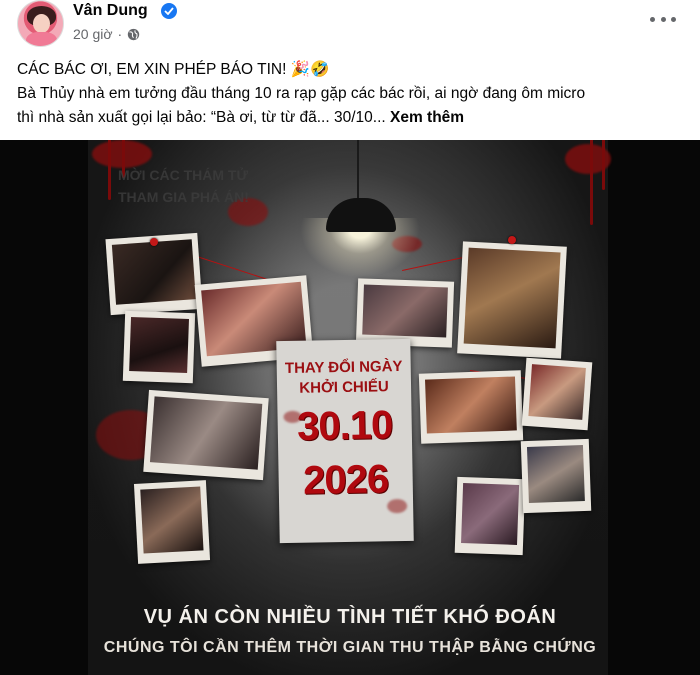 The width and height of the screenshot is (700, 675). What do you see at coordinates (183, 186) in the screenshot?
I see `poster-wall-text: MỜI CÁC THÁM TỬ THAM GIA PHÁ ÁN!` at bounding box center [183, 186].